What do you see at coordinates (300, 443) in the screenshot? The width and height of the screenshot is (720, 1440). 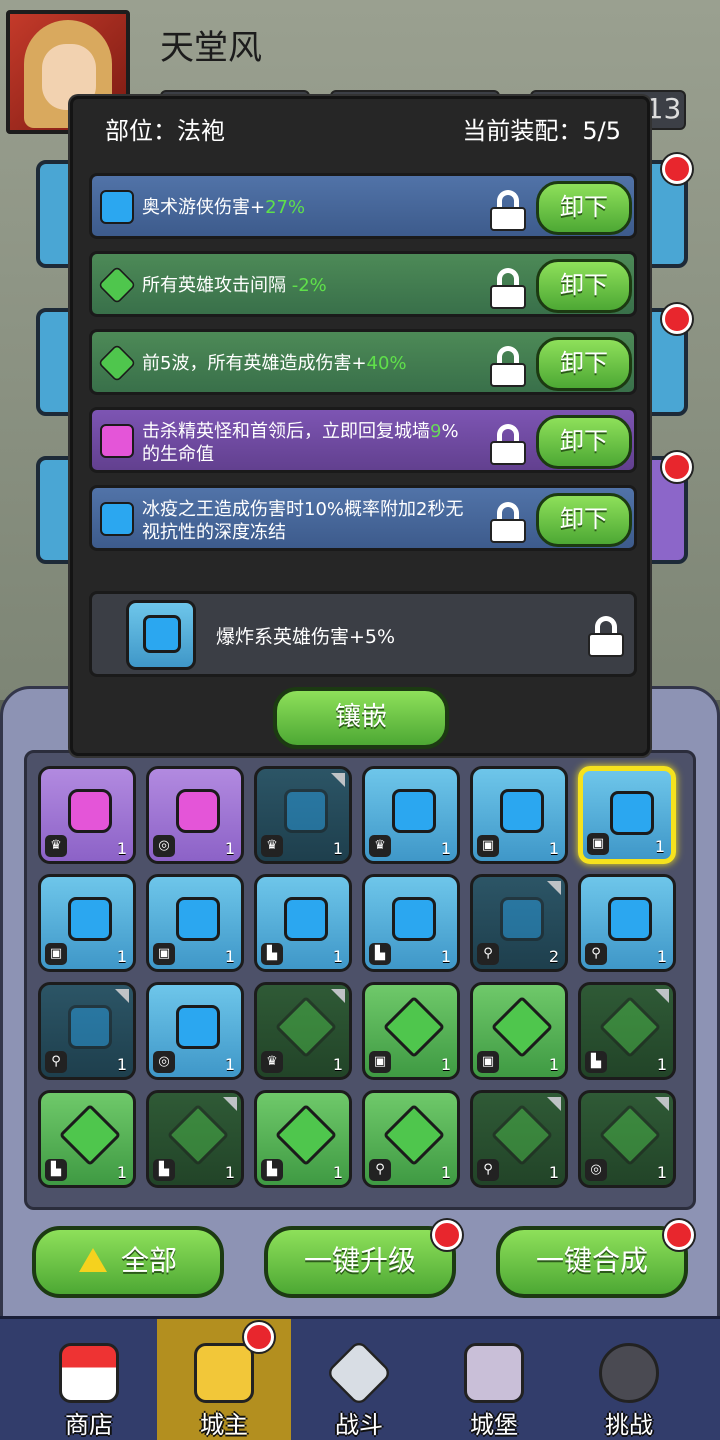 I see `gem-effect-text: 击杀精英怪和首领后，立即回复城墙9%的生命值` at bounding box center [300, 443].